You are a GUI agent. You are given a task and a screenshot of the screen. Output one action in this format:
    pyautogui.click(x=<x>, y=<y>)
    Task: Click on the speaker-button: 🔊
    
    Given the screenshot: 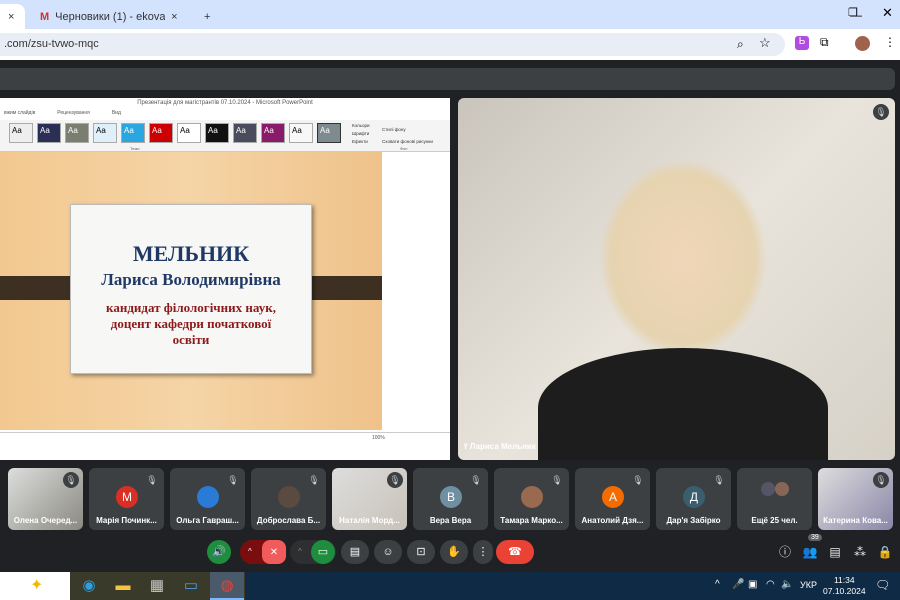 What is the action you would take?
    pyautogui.click(x=219, y=552)
    